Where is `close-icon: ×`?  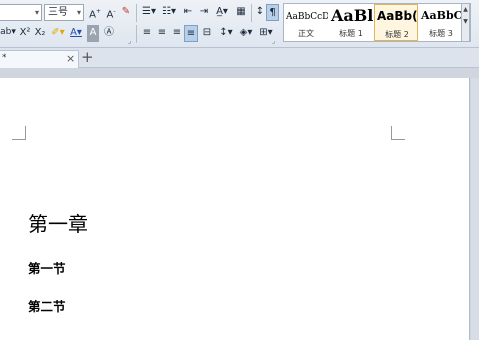 close-icon: × is located at coordinates (70, 58).